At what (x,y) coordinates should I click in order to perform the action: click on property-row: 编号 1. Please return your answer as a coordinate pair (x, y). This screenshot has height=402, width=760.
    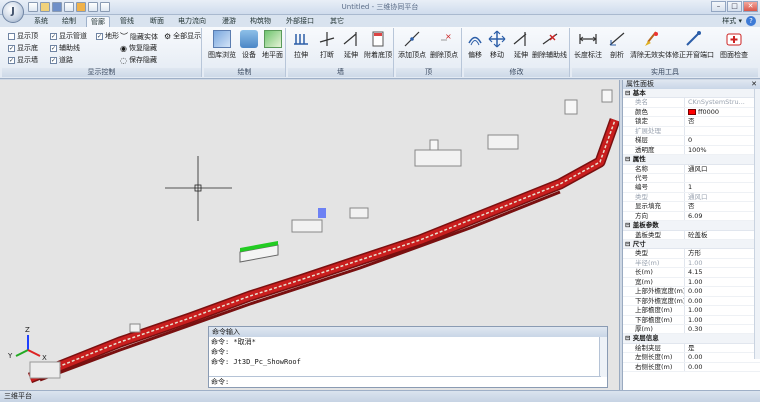
    Looking at the image, I should click on (691, 188).